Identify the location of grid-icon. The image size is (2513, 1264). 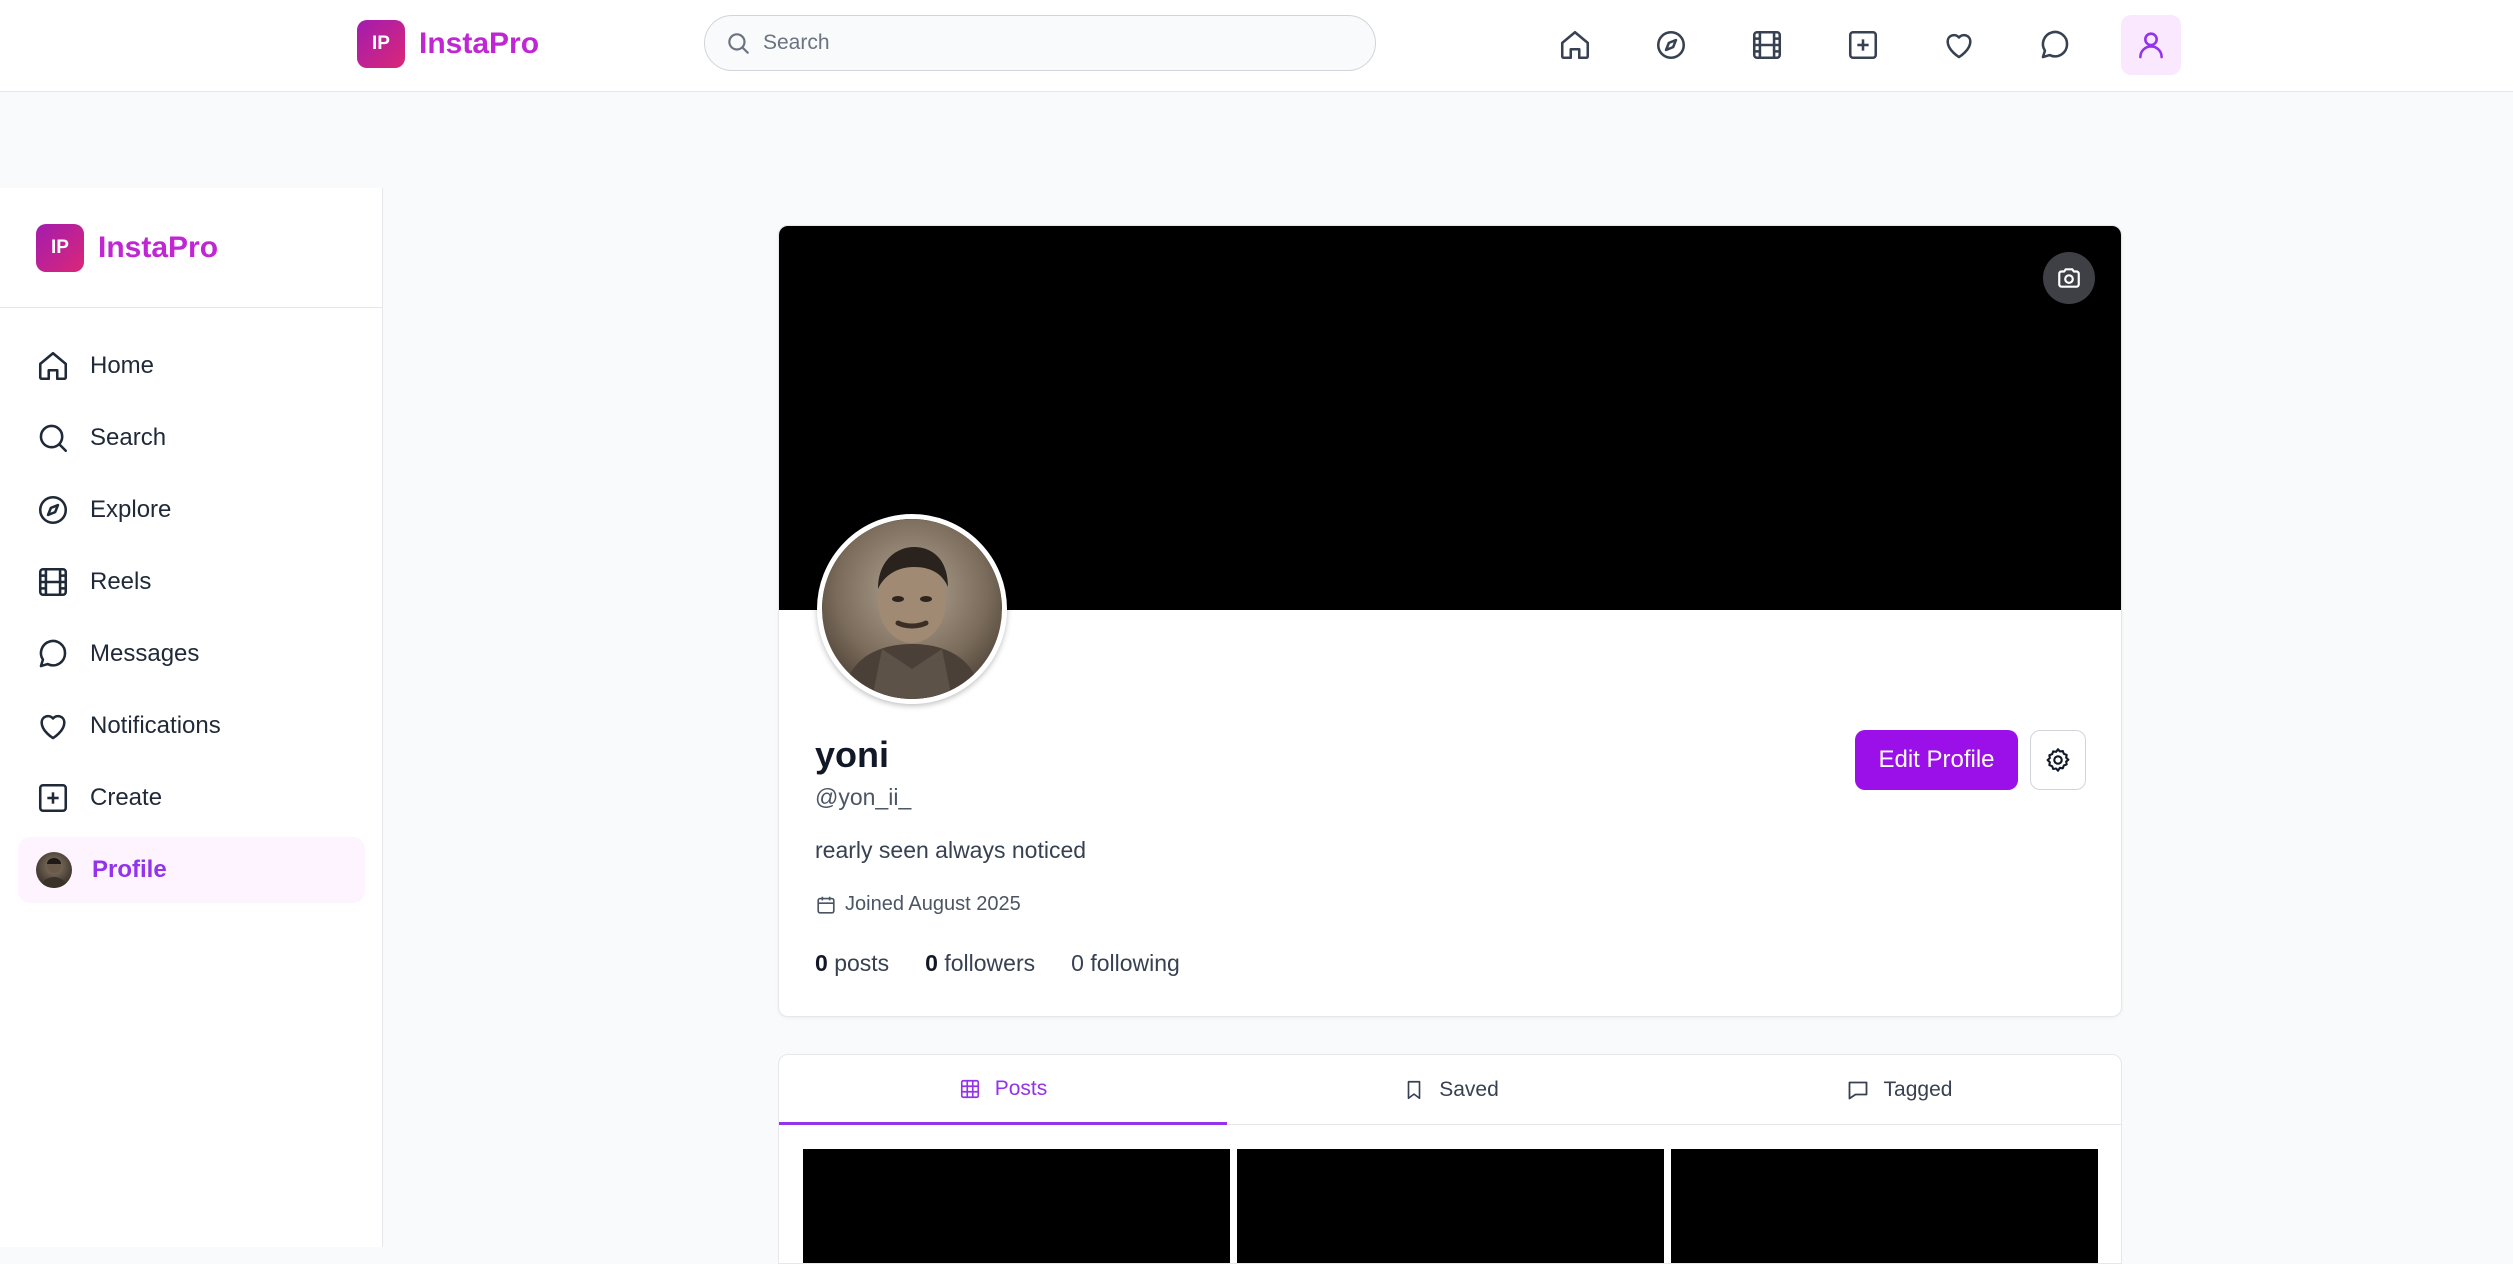
(970, 1089).